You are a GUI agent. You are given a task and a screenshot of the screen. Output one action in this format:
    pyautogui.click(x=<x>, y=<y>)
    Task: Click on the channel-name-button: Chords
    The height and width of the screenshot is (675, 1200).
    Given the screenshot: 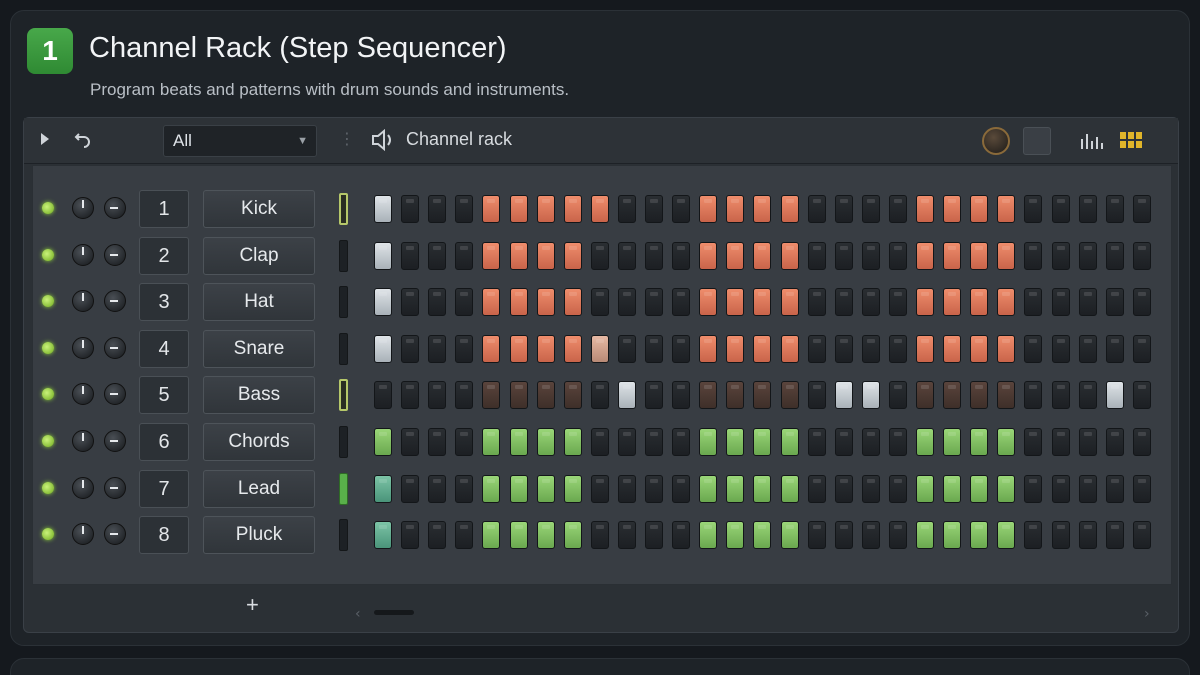 What is the action you would take?
    pyautogui.click(x=259, y=442)
    